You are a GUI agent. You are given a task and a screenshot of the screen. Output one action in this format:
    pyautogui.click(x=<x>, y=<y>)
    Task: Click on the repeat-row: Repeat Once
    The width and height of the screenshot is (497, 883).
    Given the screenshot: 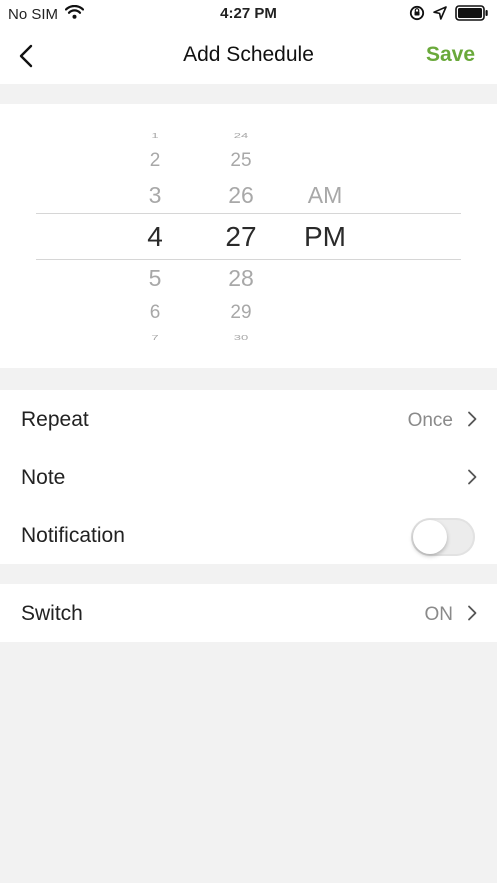 What is the action you would take?
    pyautogui.click(x=248, y=419)
    